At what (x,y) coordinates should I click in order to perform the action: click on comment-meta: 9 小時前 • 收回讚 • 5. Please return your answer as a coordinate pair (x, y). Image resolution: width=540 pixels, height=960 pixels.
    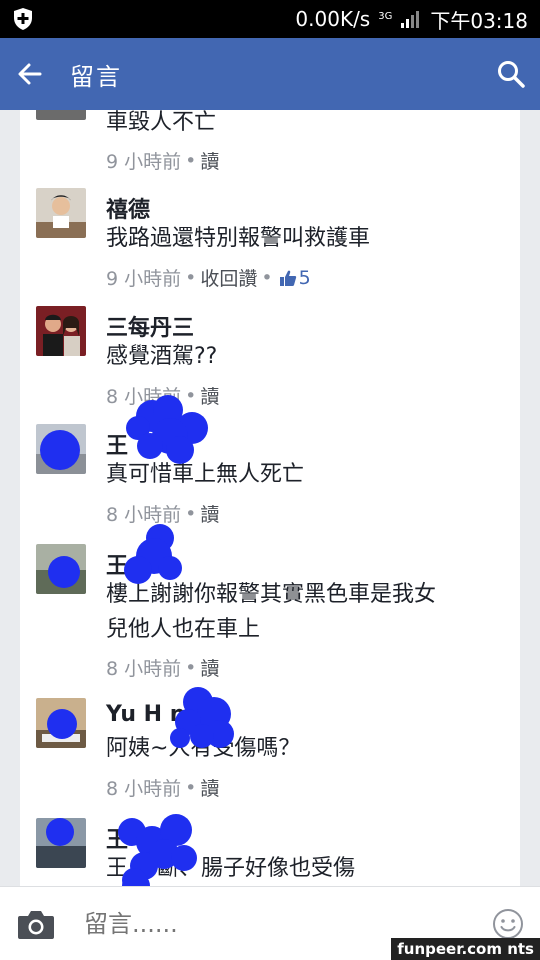
    Looking at the image, I should click on (208, 277).